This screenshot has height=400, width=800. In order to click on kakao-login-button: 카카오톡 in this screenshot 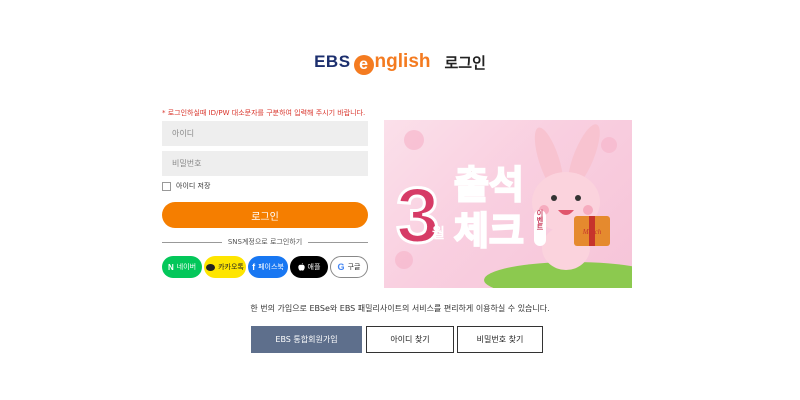, I will do `click(225, 267)`.